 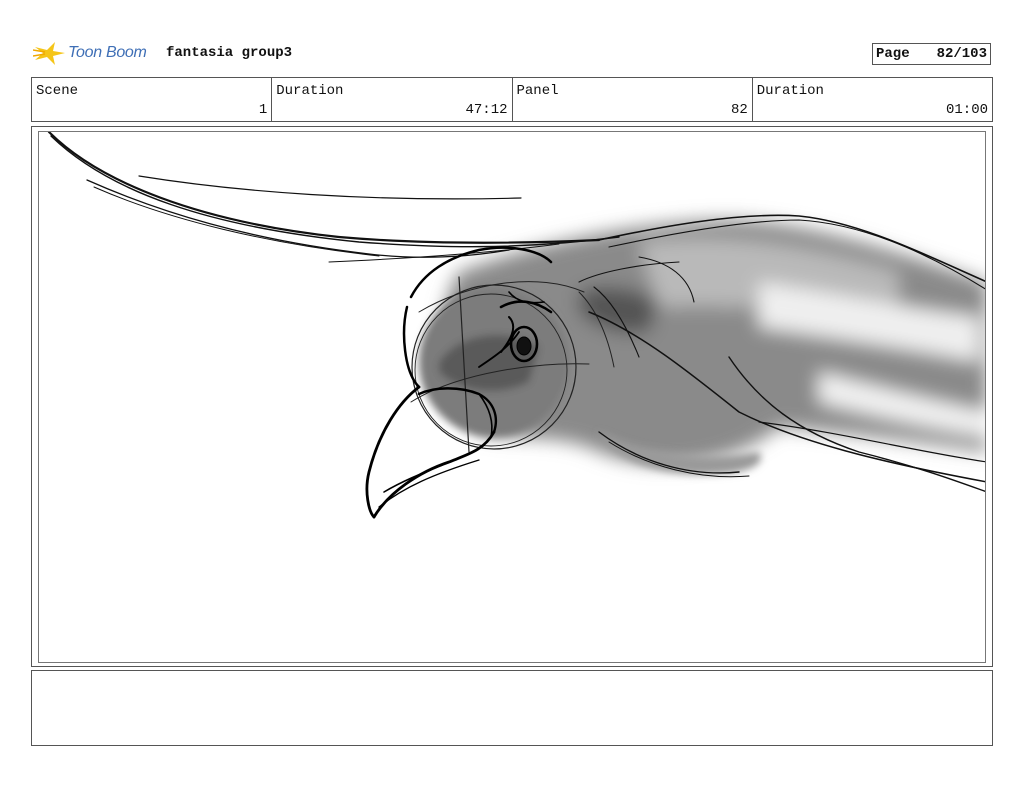 What do you see at coordinates (392, 99) in the screenshot?
I see `scene-duration-cell: Duration 47:12` at bounding box center [392, 99].